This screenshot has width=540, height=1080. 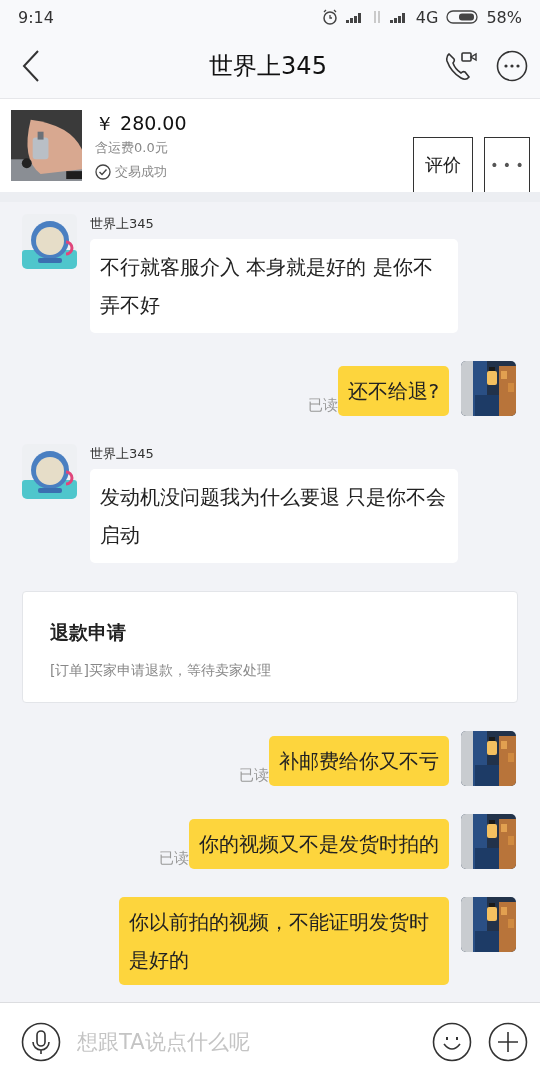 I want to click on back-button, so click(x=31, y=66).